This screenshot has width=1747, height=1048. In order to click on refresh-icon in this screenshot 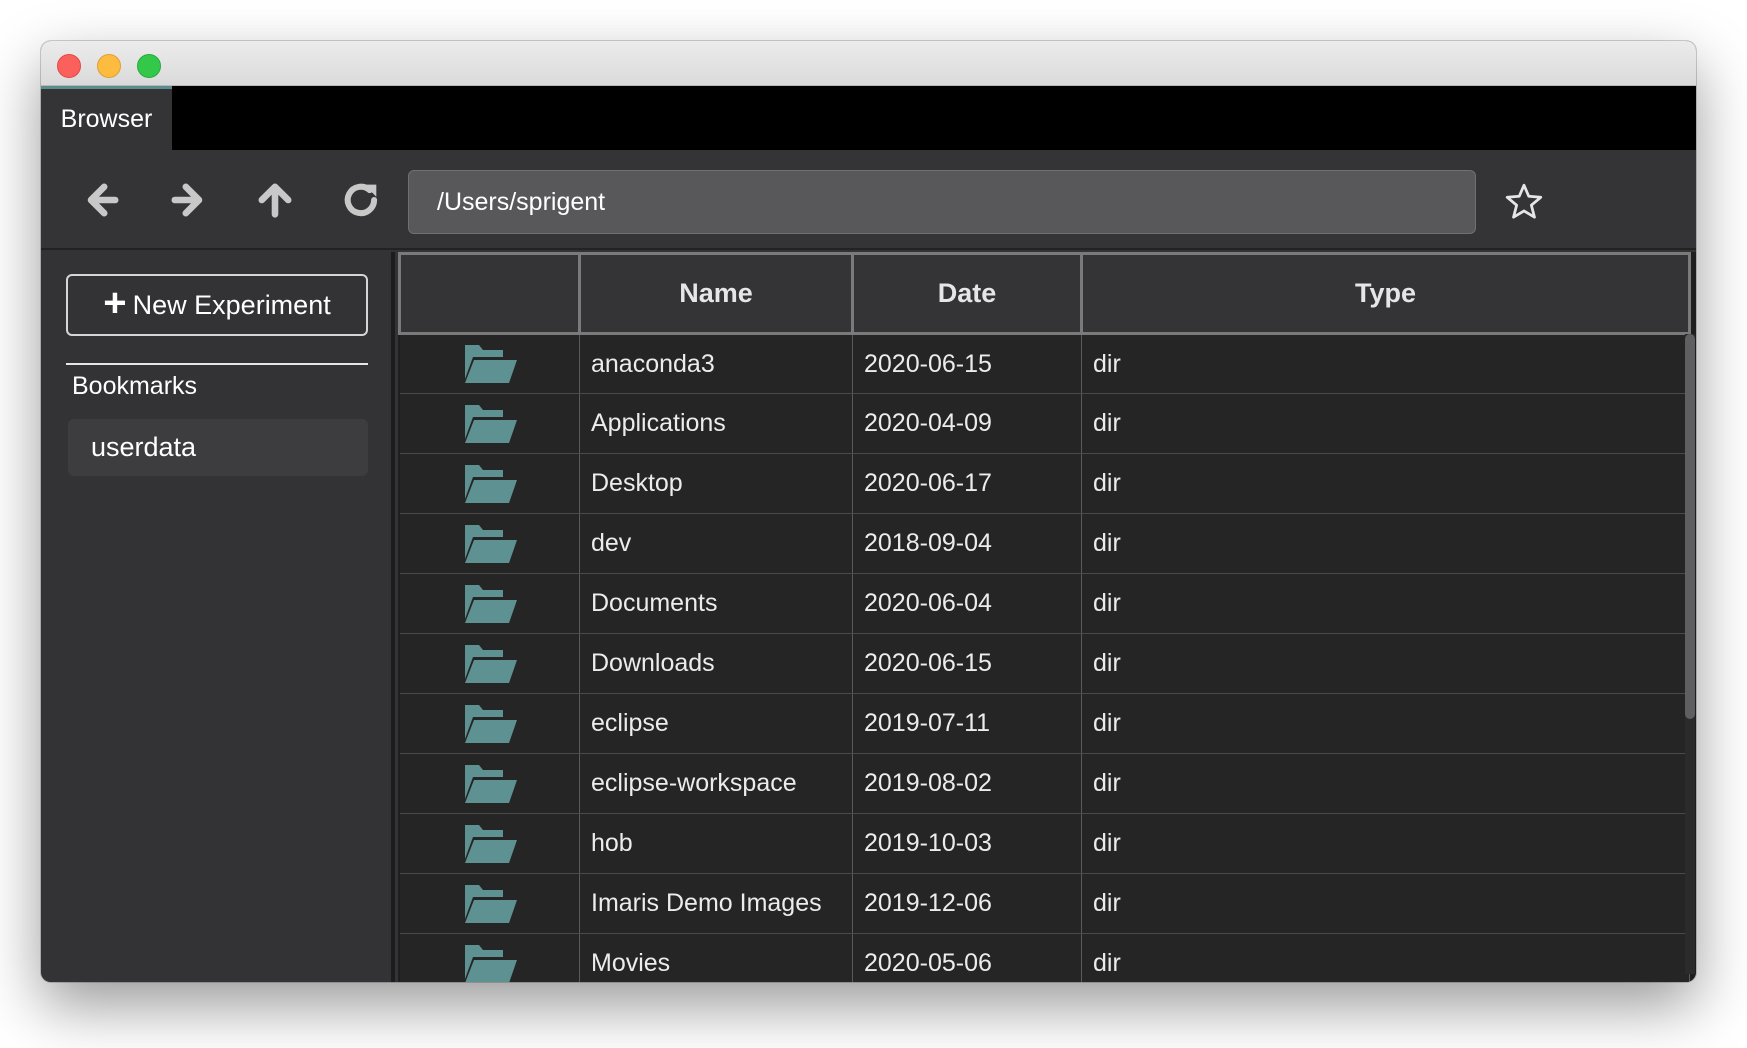, I will do `click(361, 200)`.